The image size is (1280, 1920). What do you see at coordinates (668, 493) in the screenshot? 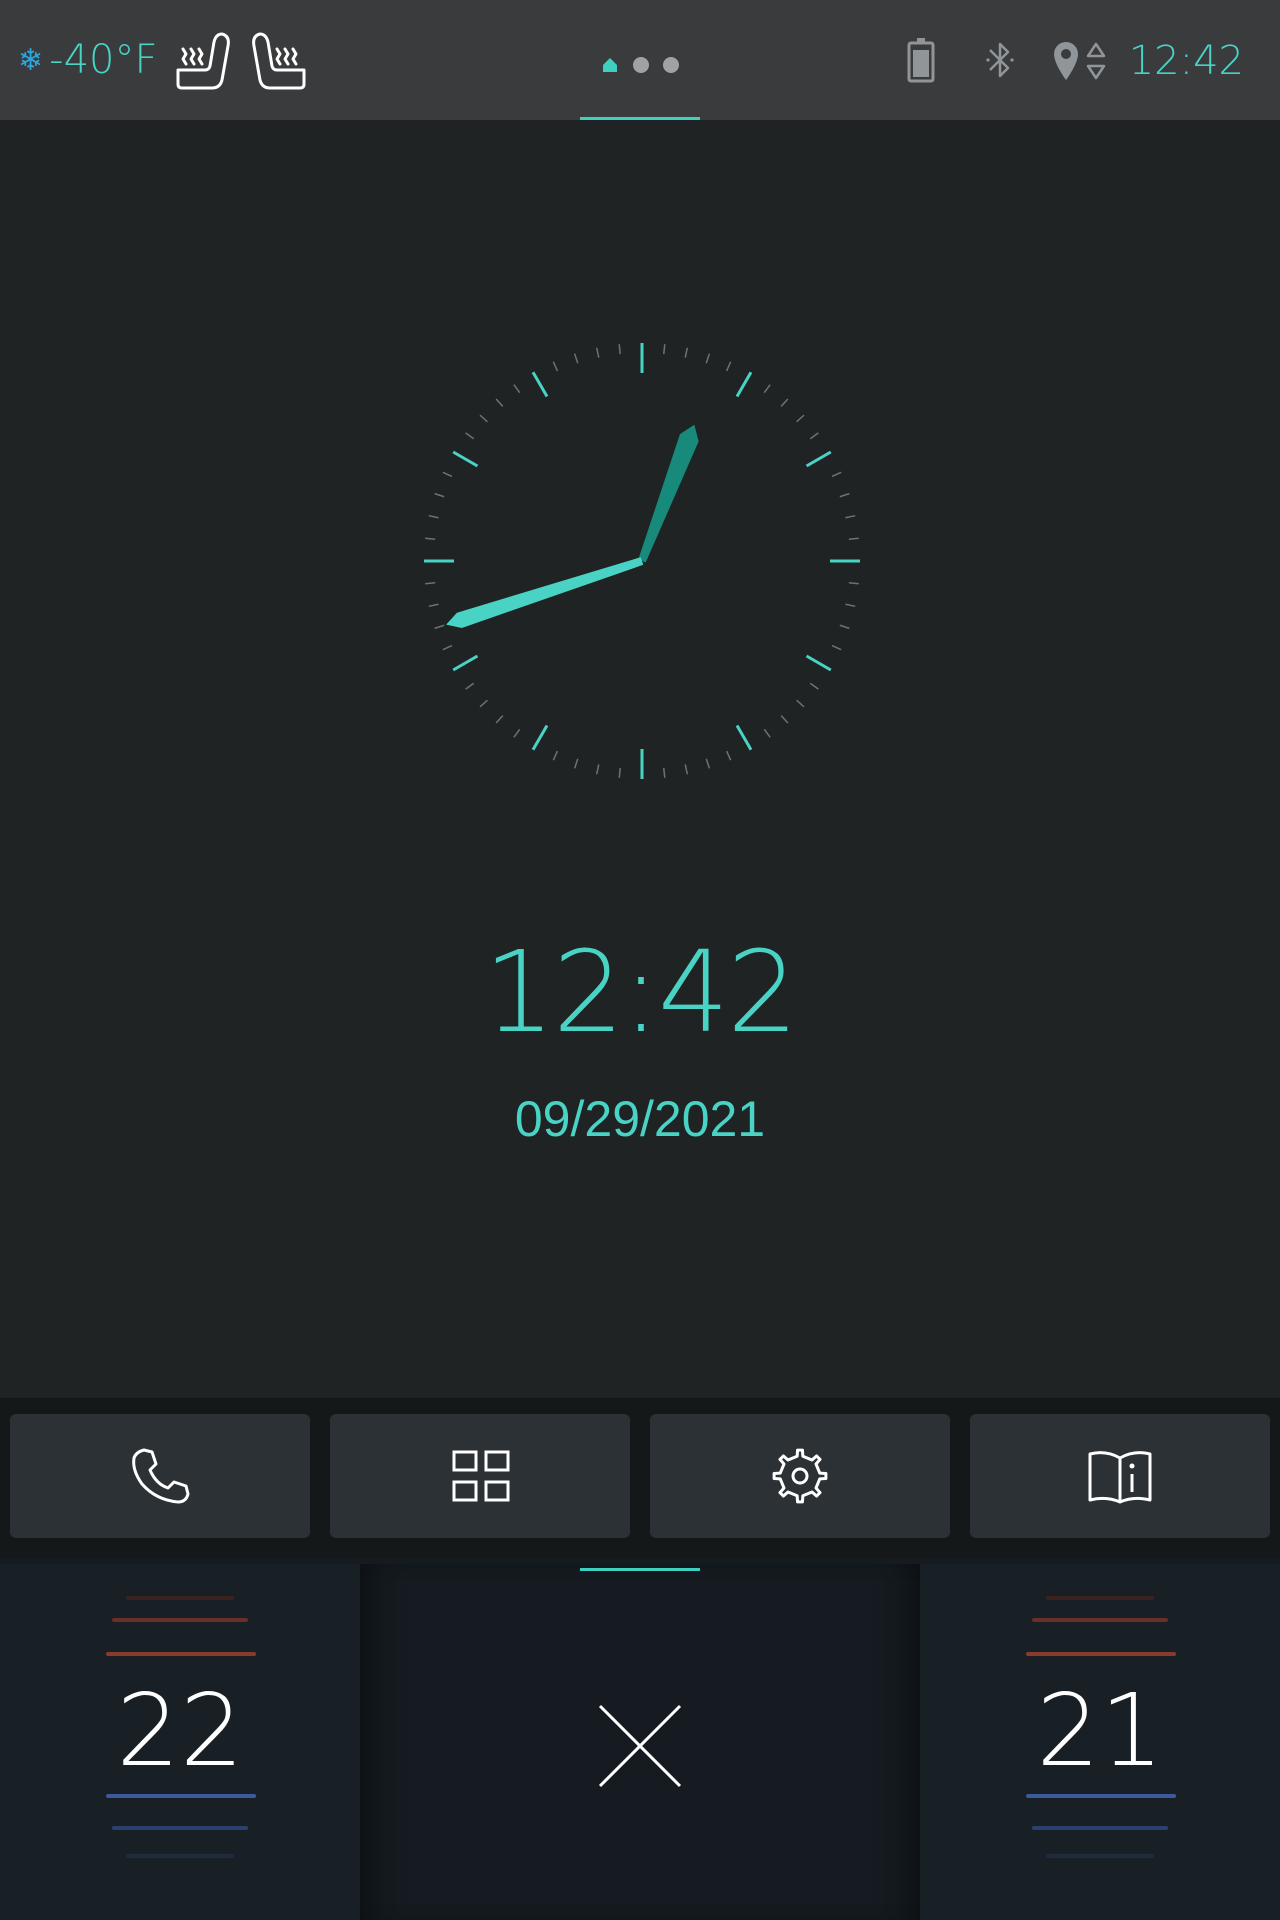
I see `clock-hour-hand` at bounding box center [668, 493].